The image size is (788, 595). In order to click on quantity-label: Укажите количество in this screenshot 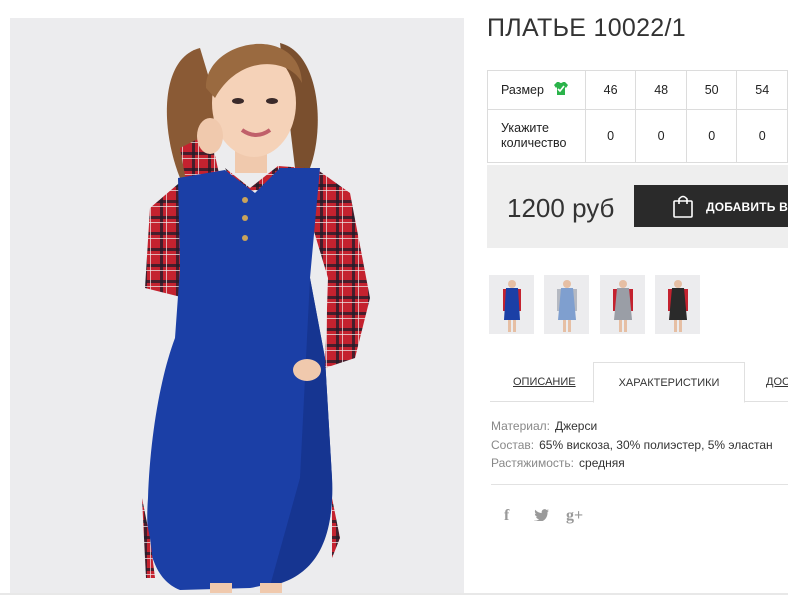, I will do `click(536, 136)`.